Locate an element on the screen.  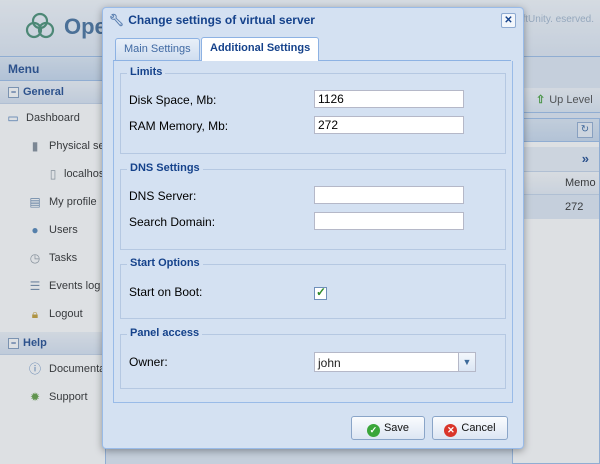
save-button: ✓ Save is located at coordinates (388, 428).